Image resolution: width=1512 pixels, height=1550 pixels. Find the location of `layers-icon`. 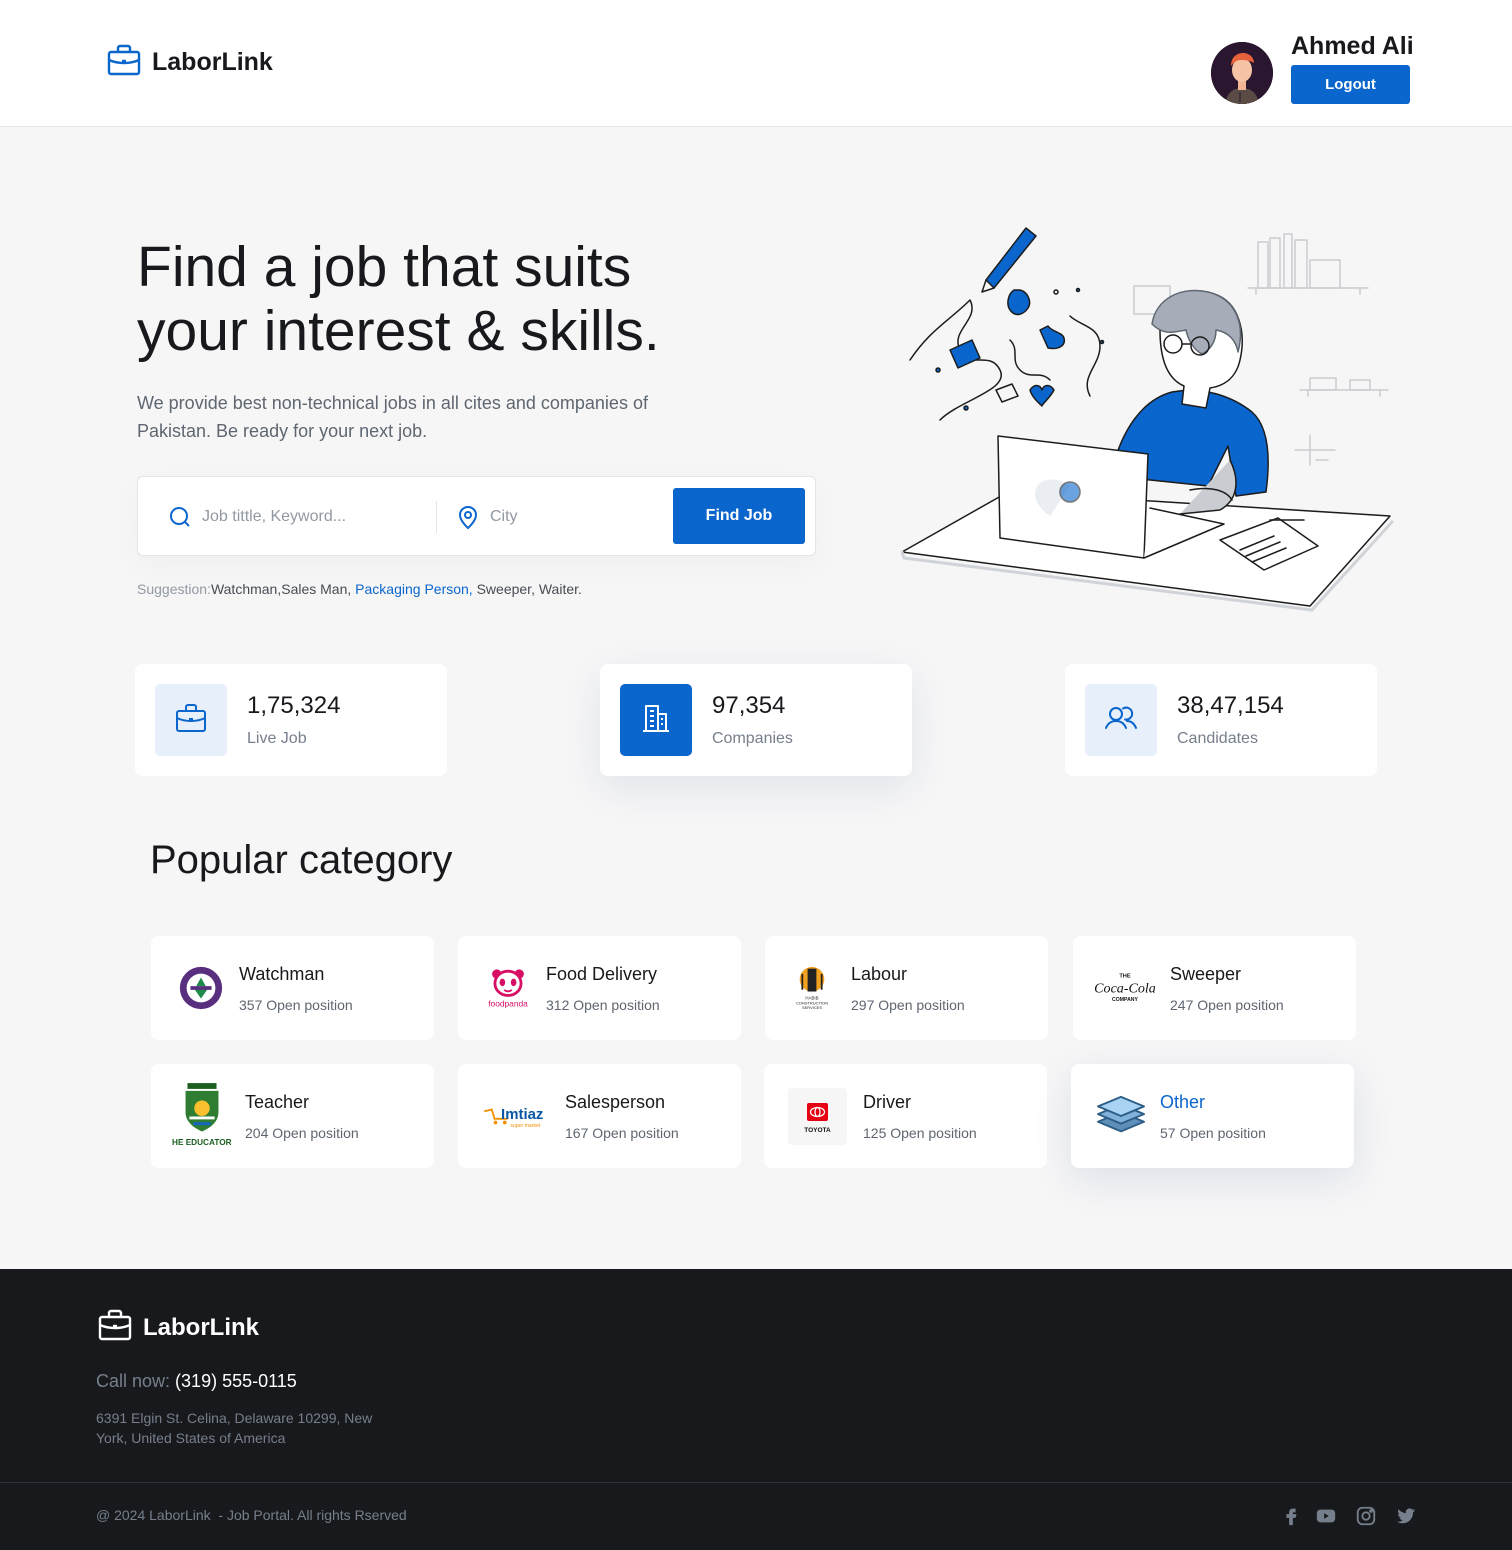

layers-icon is located at coordinates (1121, 1116).